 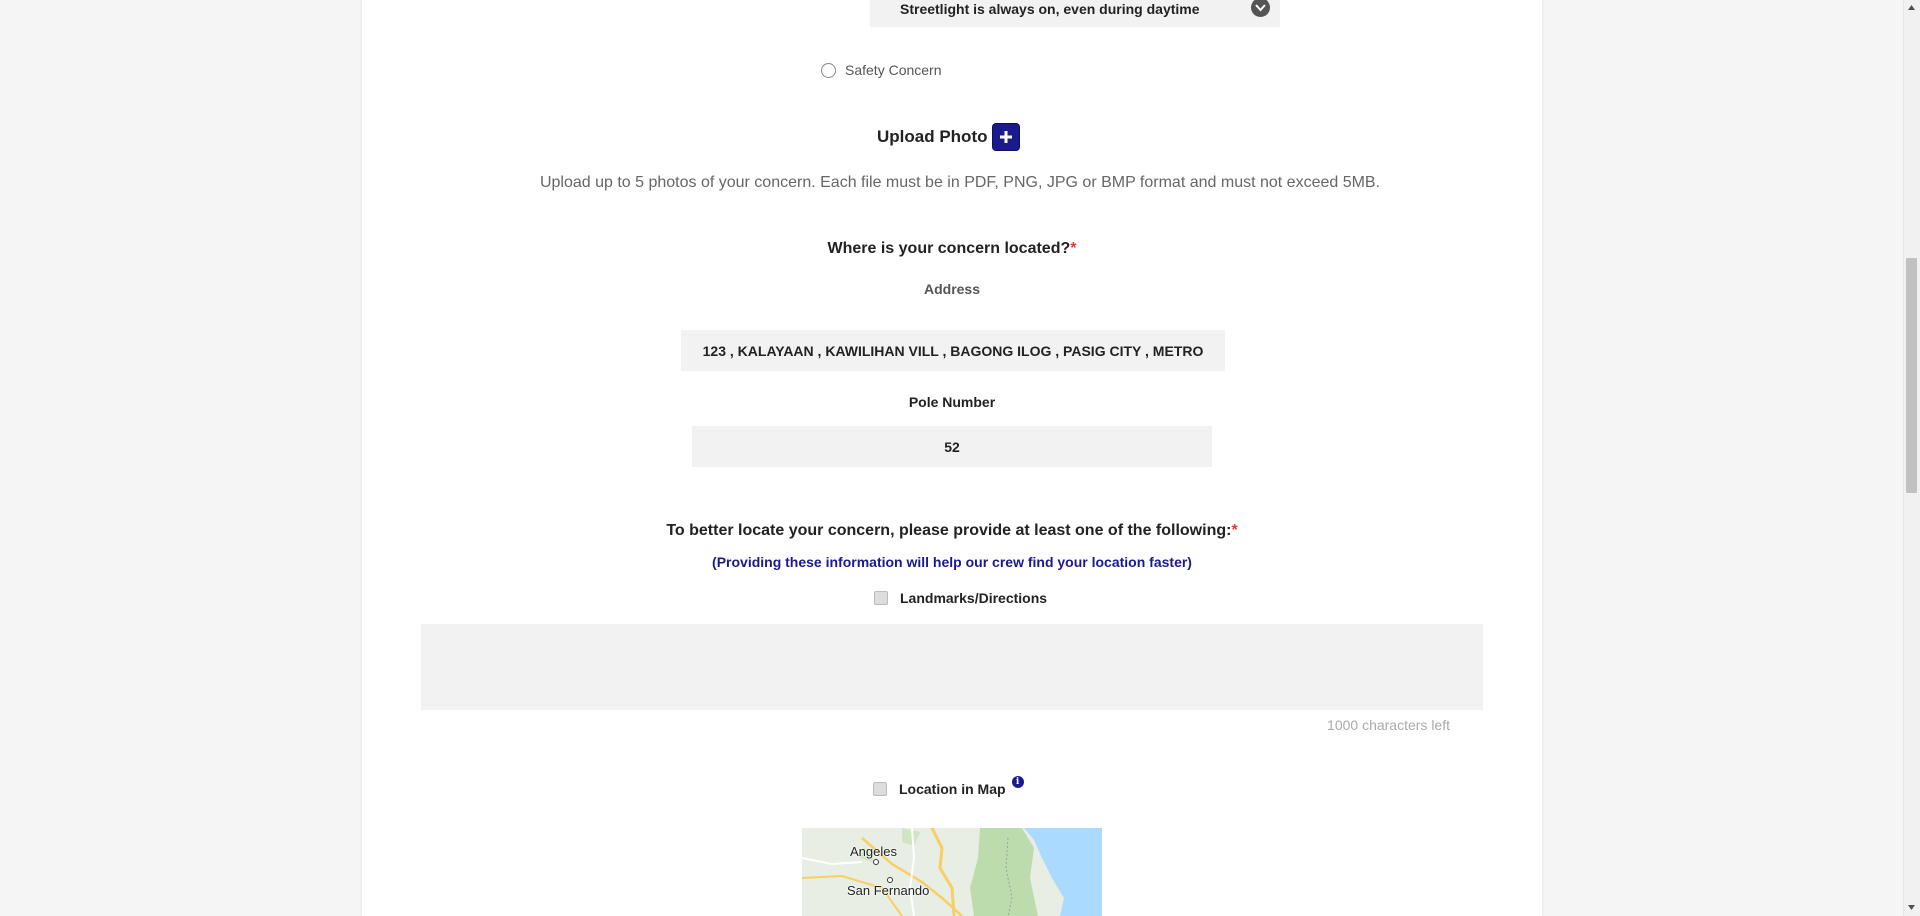 I want to click on upload-photo-title: Upload Photo, so click(x=932, y=136).